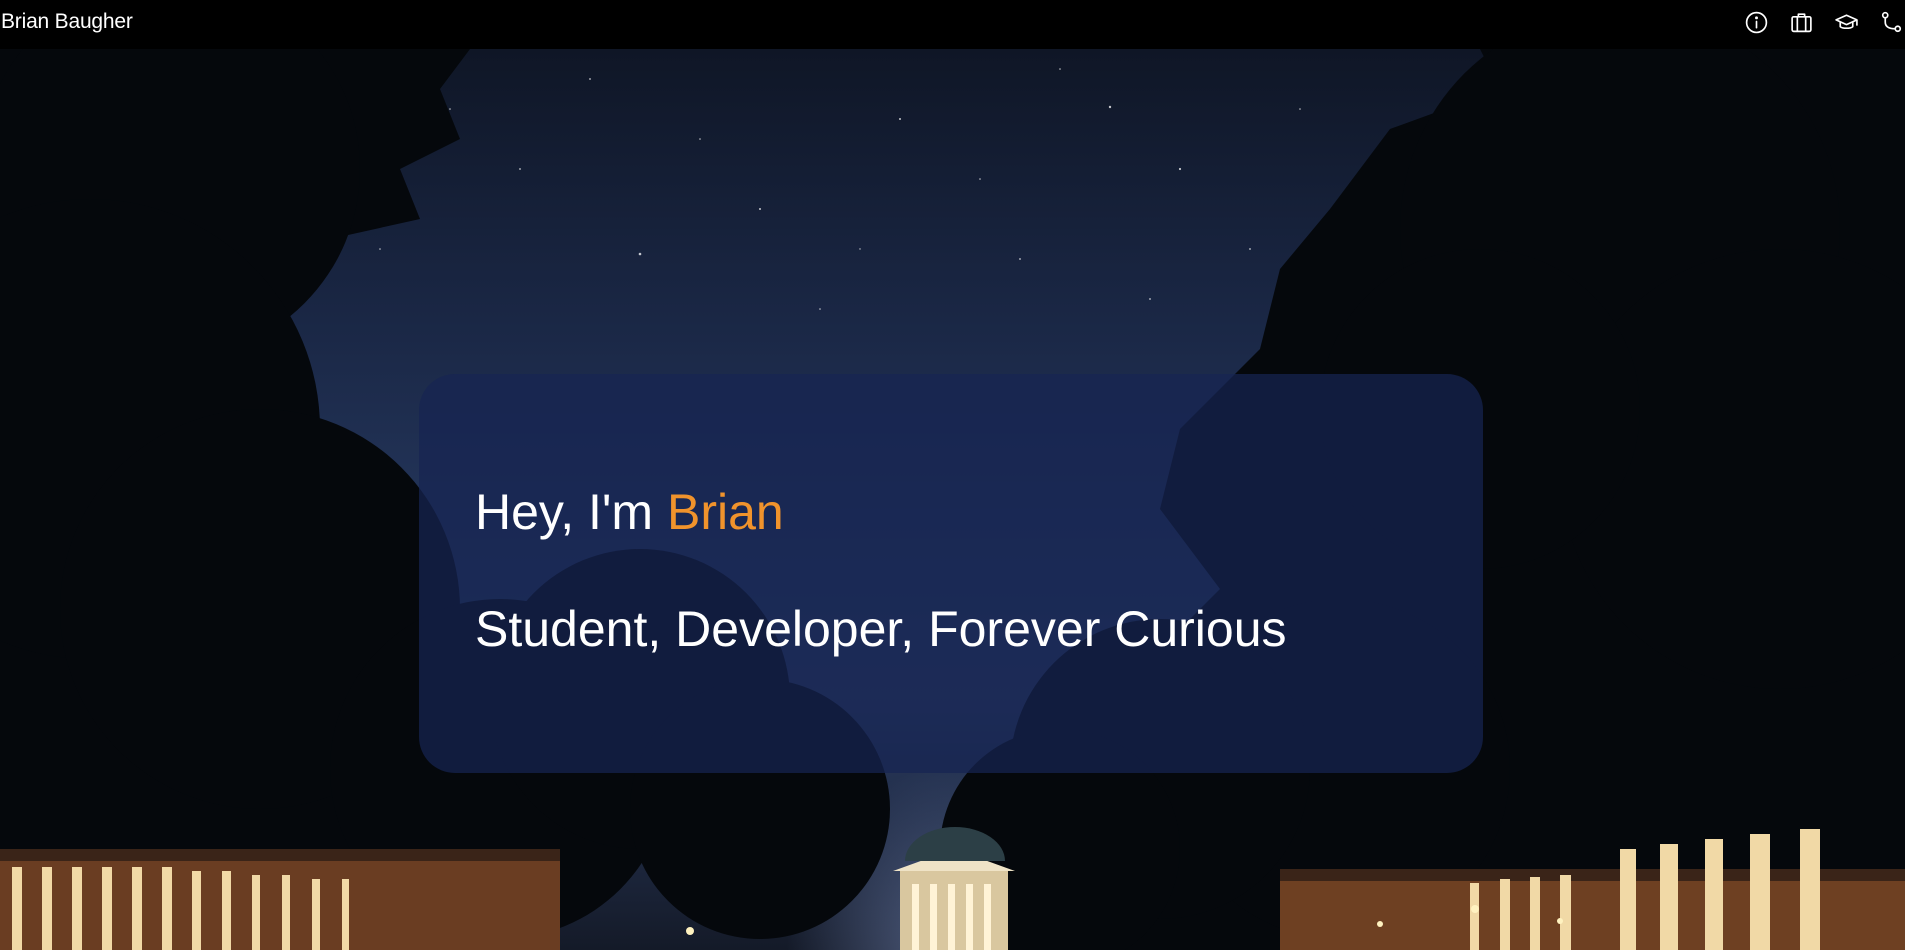 The width and height of the screenshot is (1905, 950). I want to click on graduation-cap-icon, so click(1846, 22).